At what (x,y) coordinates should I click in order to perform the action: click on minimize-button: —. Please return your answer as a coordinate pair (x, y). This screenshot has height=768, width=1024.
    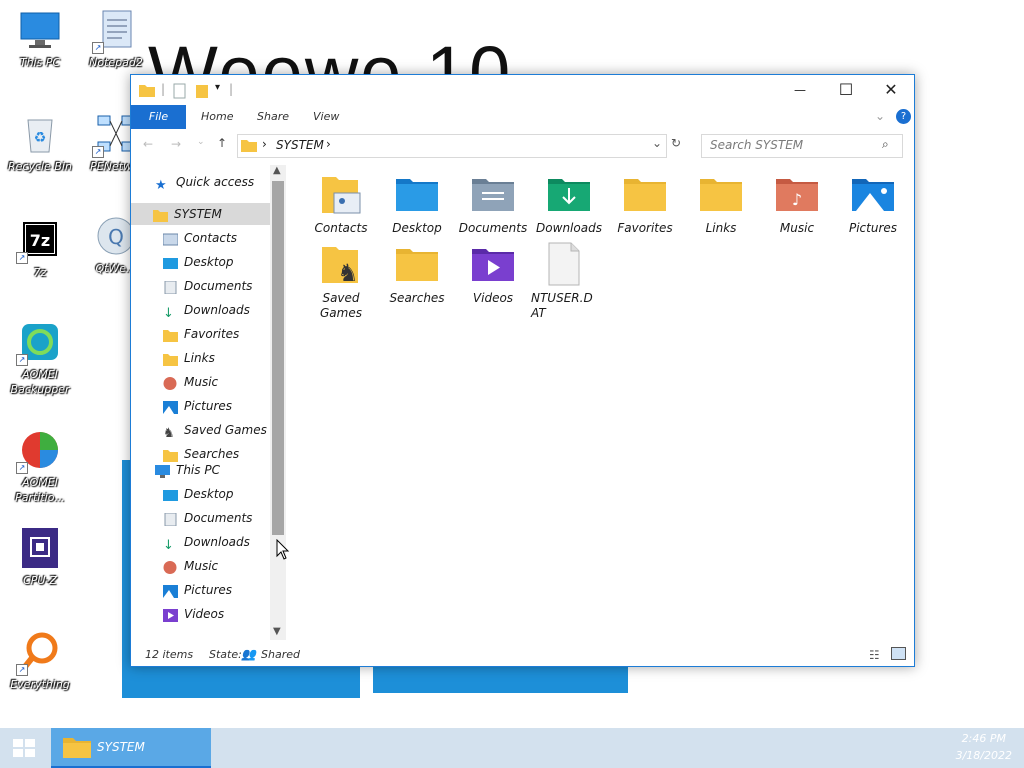
    Looking at the image, I should click on (800, 90).